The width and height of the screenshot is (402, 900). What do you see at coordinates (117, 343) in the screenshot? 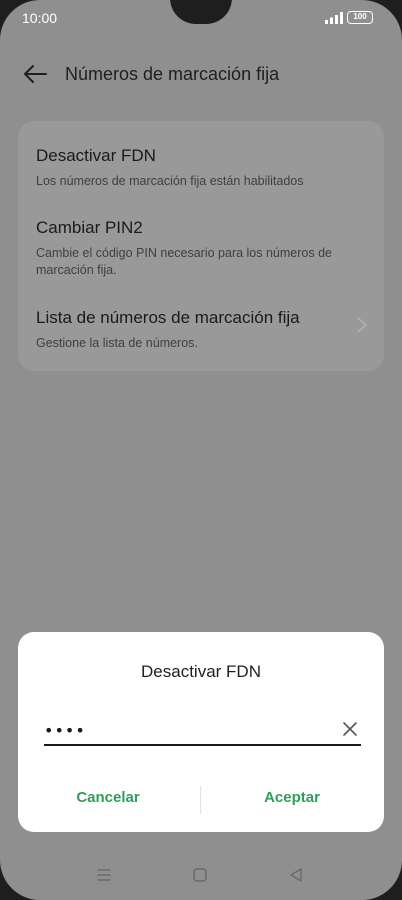
I see `settings-item-subtitle: Gestione la lista de números.` at bounding box center [117, 343].